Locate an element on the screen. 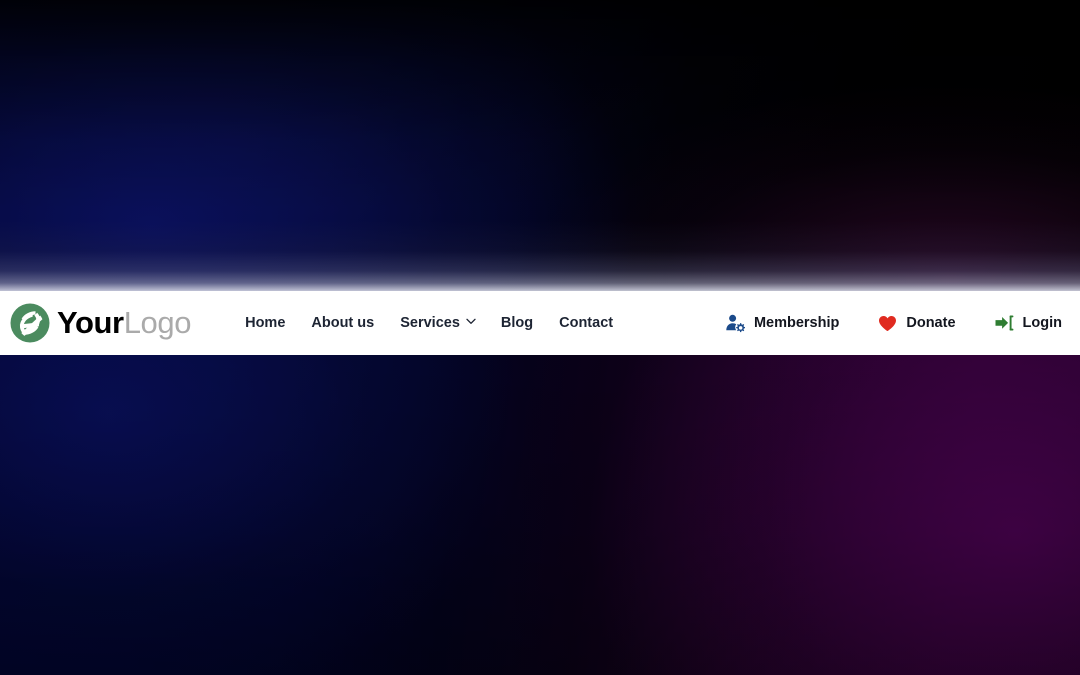 Image resolution: width=1080 pixels, height=675 pixels. membership-link: Membership is located at coordinates (782, 323).